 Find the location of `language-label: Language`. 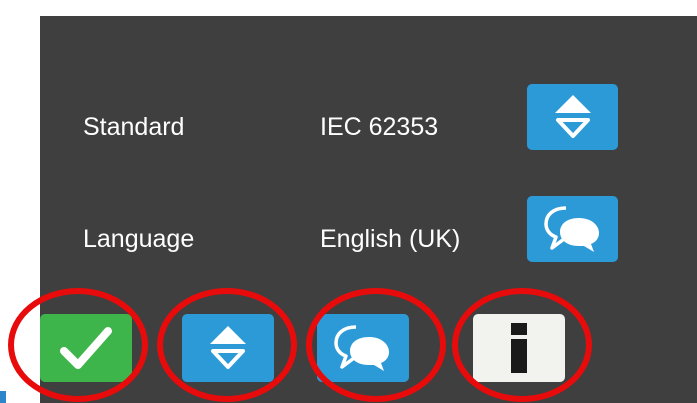

language-label: Language is located at coordinates (139, 239).